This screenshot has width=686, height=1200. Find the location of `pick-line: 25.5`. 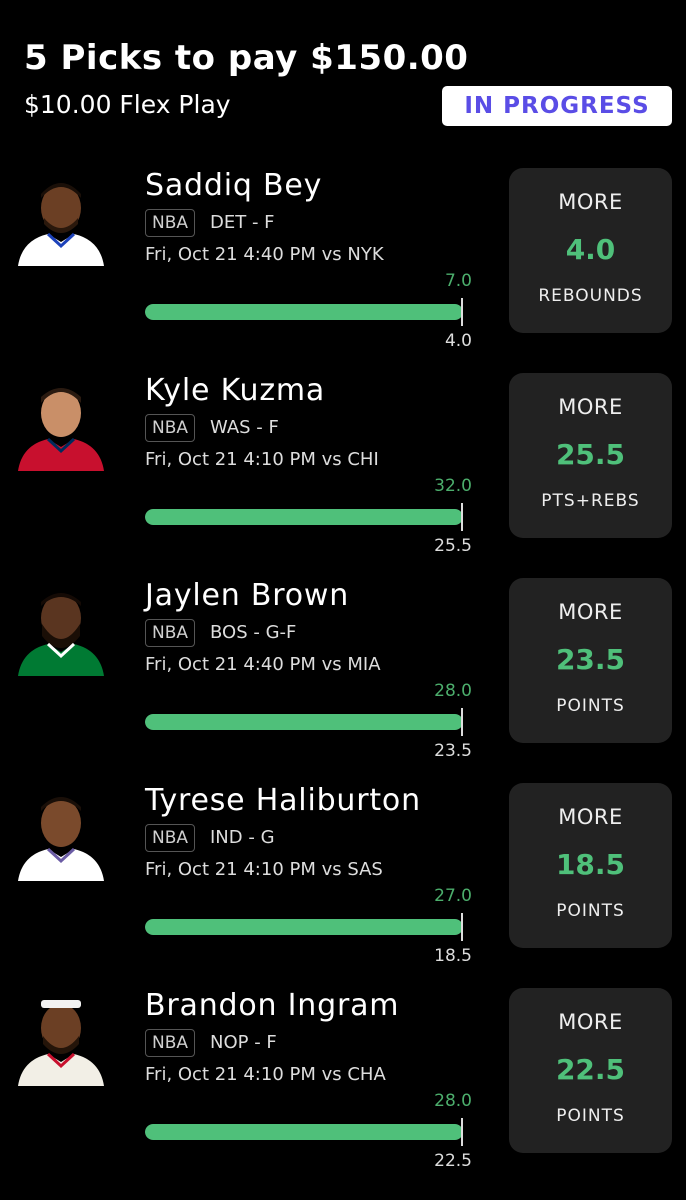

pick-line: 25.5 is located at coordinates (590, 454).